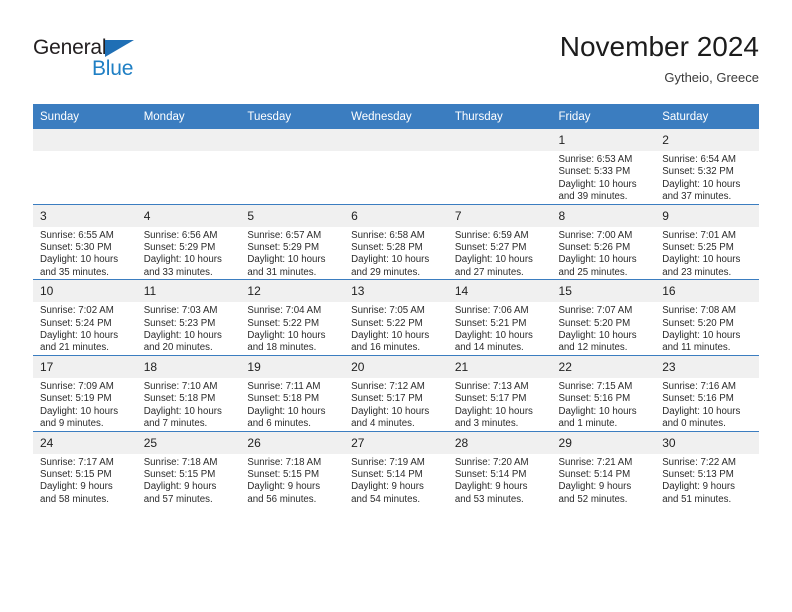 The image size is (792, 612). I want to click on sunrise-text: Sunrise: 7:18 AM, so click(284, 462).